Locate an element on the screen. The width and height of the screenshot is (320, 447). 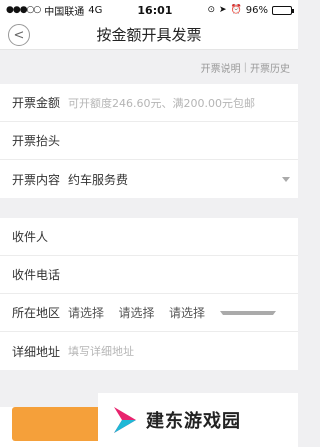
signal-icon: ●●●○○ is located at coordinates (23, 10).